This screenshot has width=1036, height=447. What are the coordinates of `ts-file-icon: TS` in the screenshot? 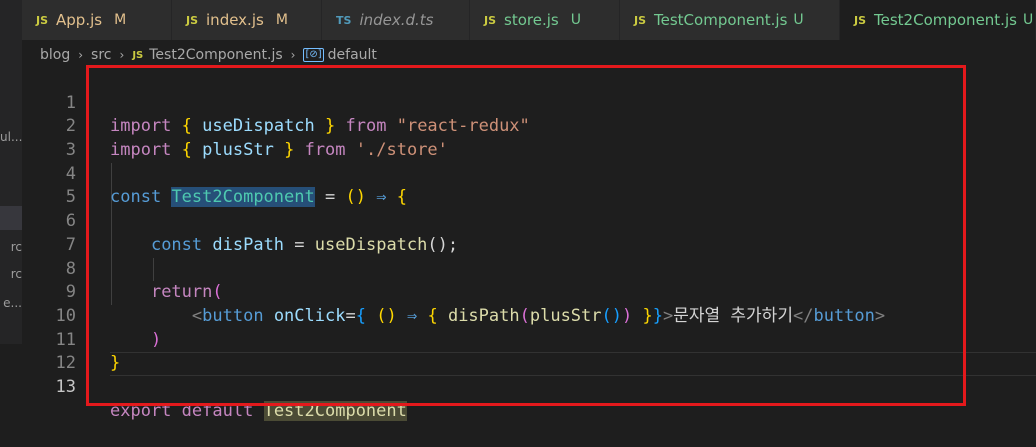 It's located at (344, 20).